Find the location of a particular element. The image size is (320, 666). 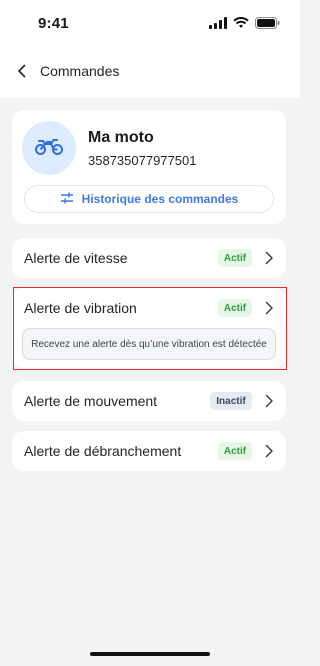

alert-vibration-label: Alerte de vibration is located at coordinates (80, 308).